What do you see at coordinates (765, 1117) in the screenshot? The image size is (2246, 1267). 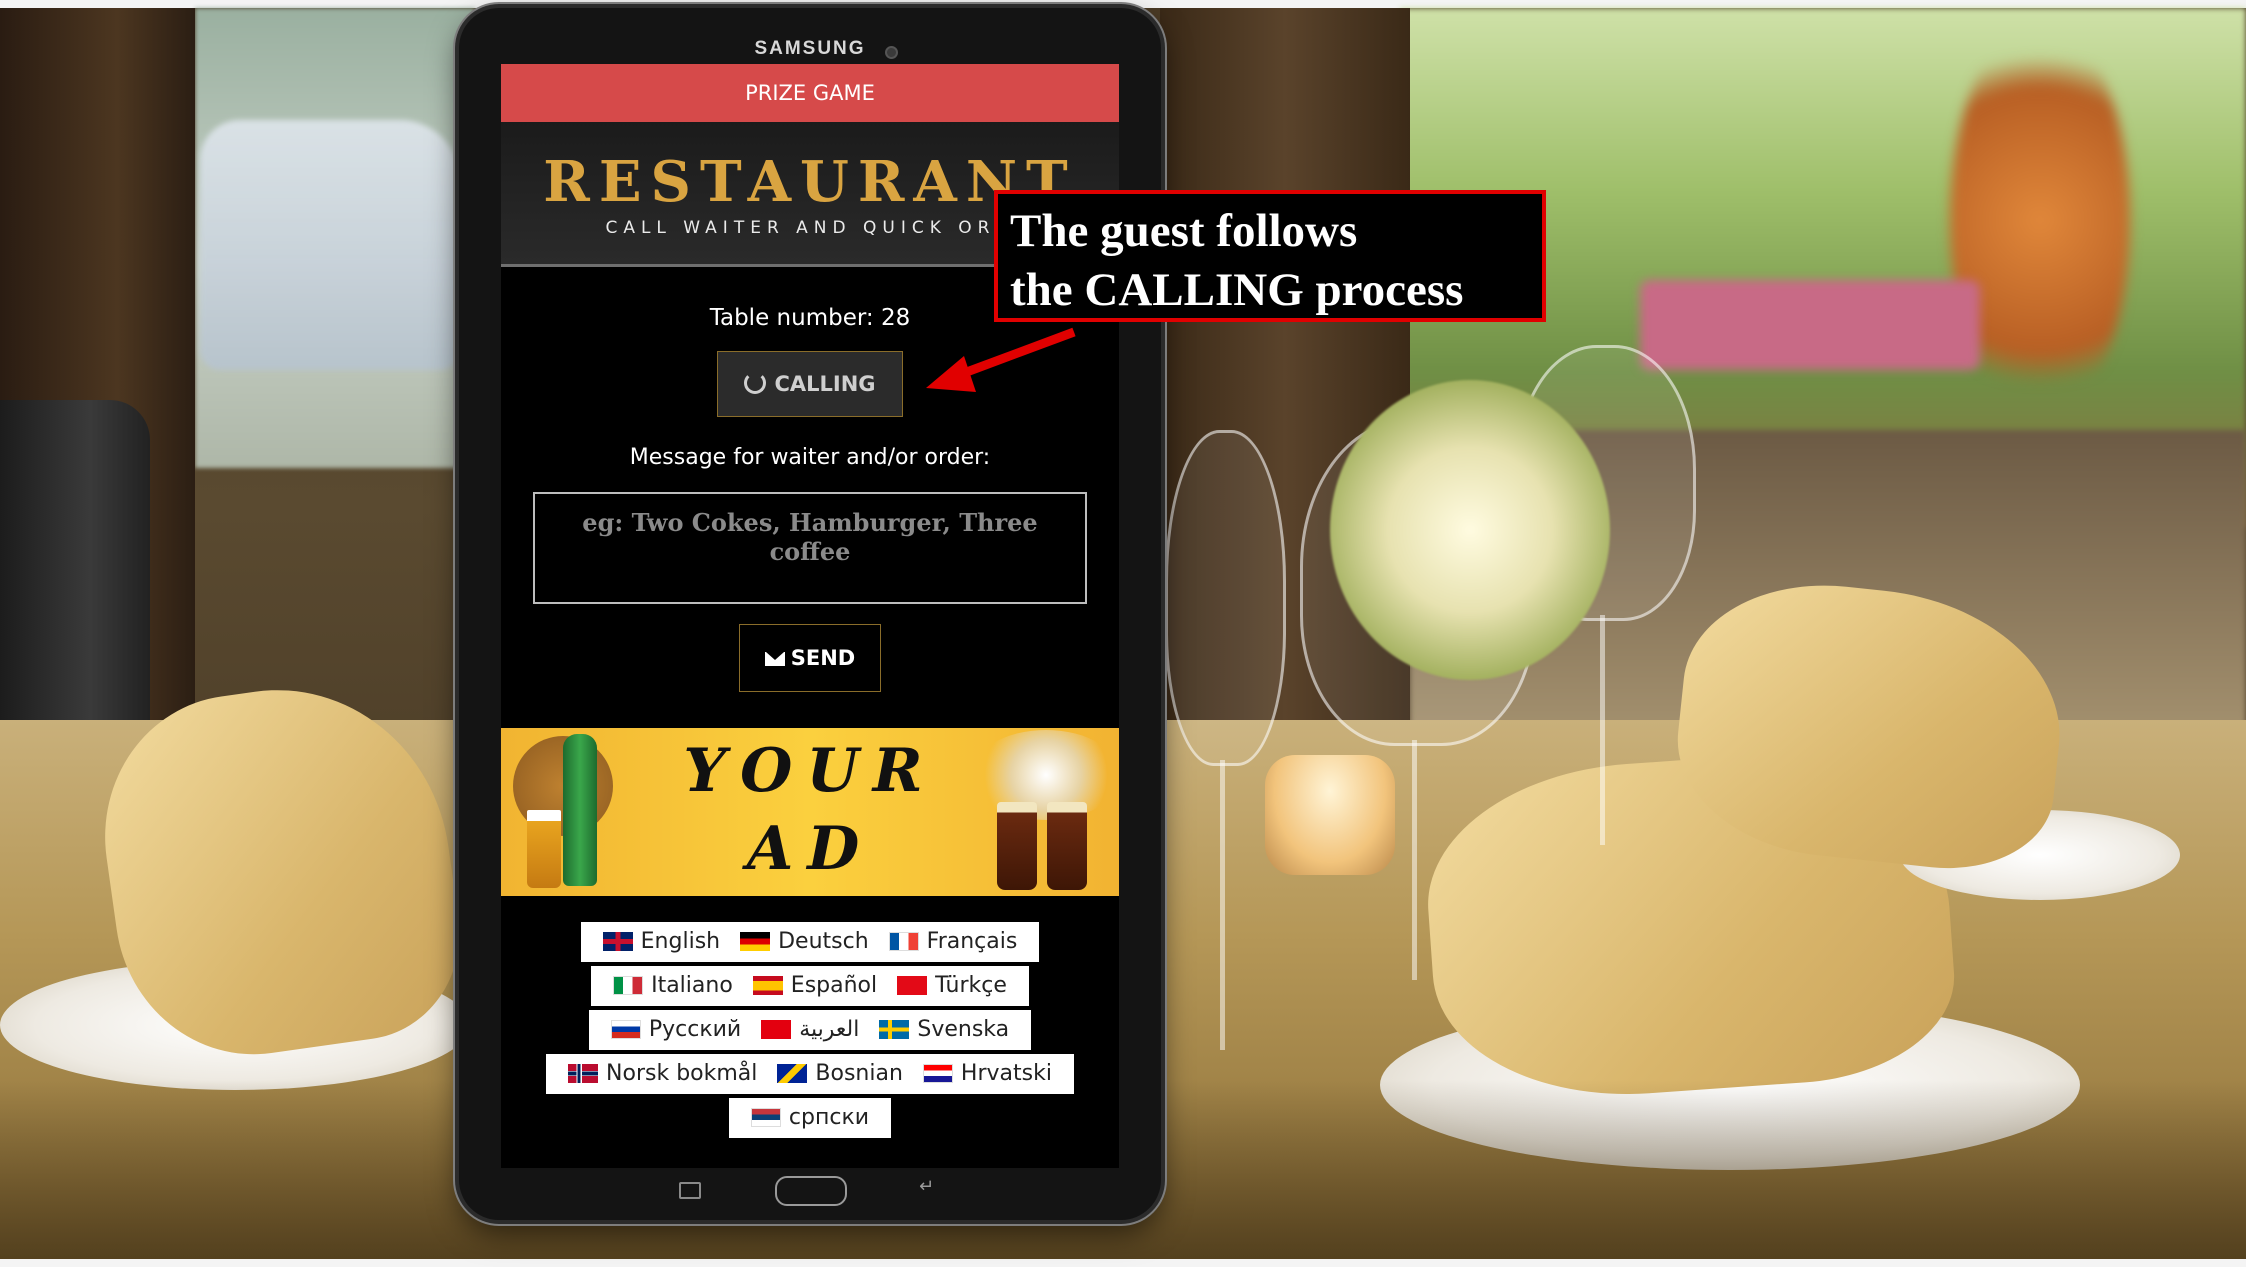 I see `flag-rs-icon` at bounding box center [765, 1117].